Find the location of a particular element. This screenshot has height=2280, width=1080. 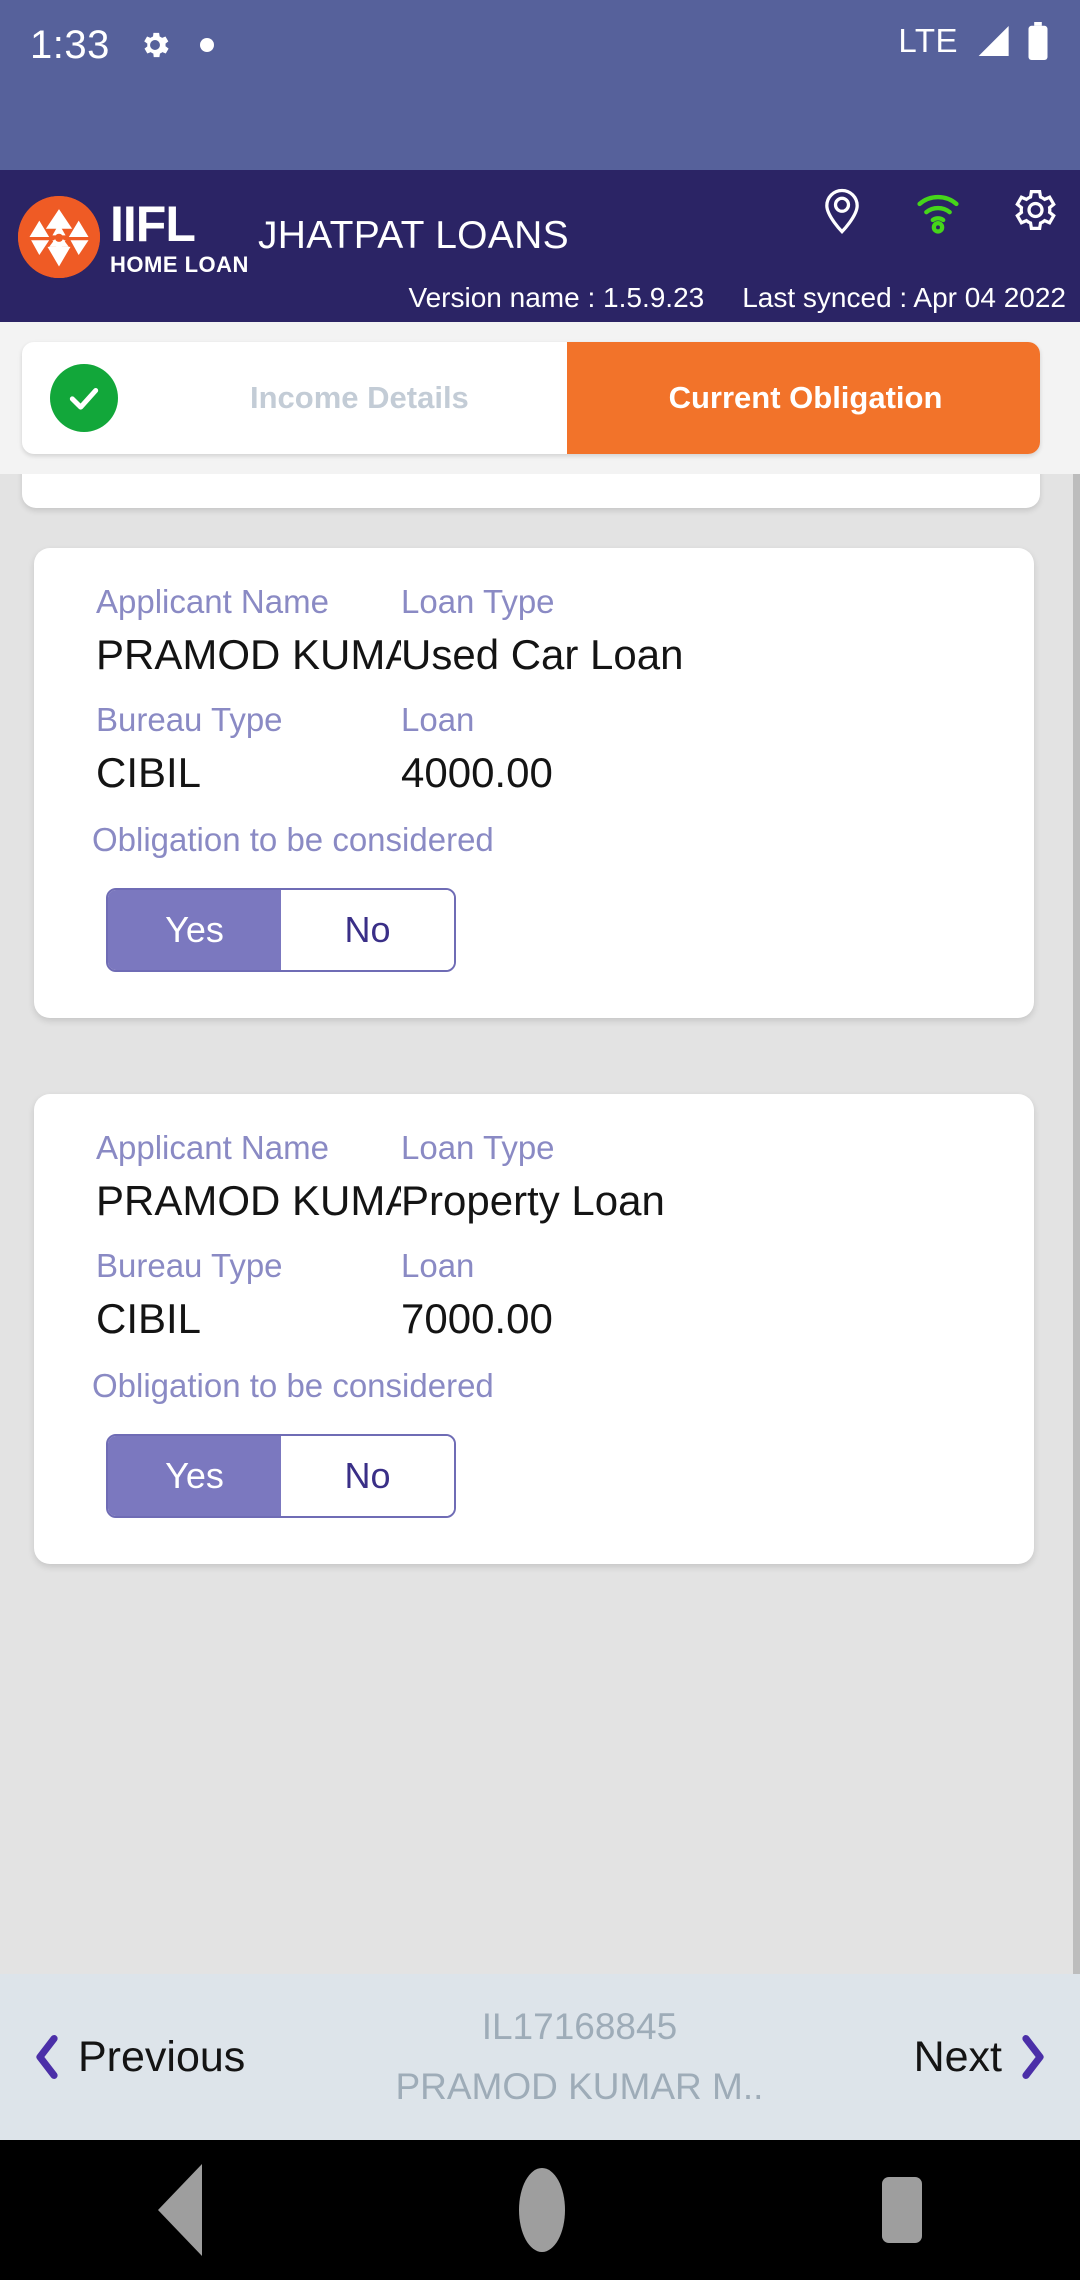

chevron-right-icon is located at coordinates (1033, 2057).